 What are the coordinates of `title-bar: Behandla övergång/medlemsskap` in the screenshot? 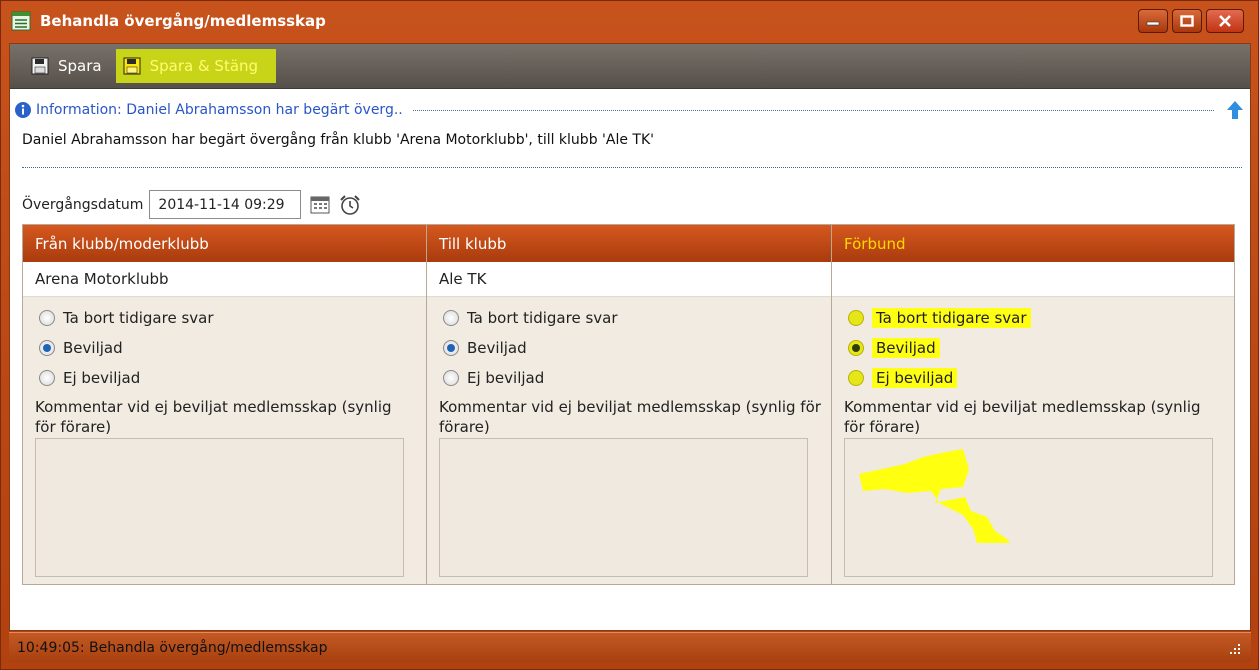 It's located at (629, 21).